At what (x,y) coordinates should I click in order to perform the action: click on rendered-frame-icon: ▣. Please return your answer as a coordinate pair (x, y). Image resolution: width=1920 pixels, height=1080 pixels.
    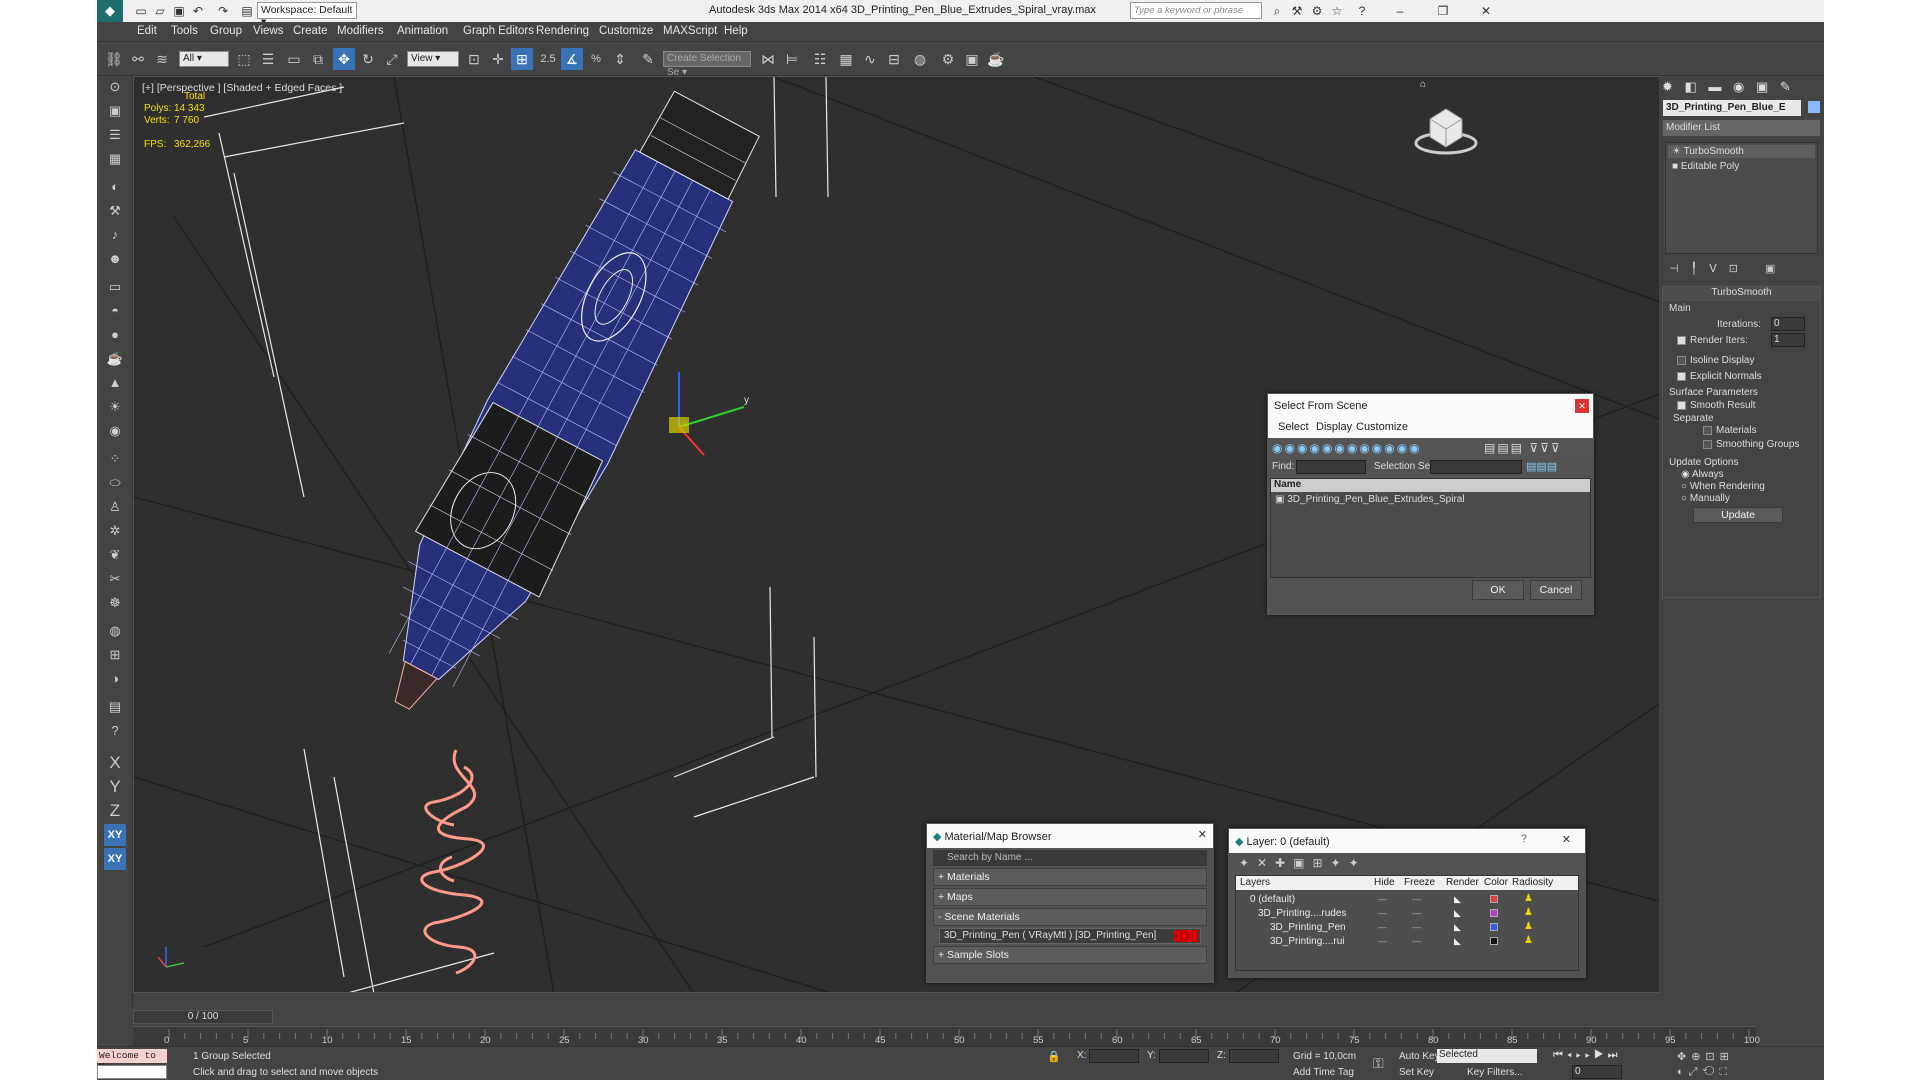
    Looking at the image, I should click on (972, 59).